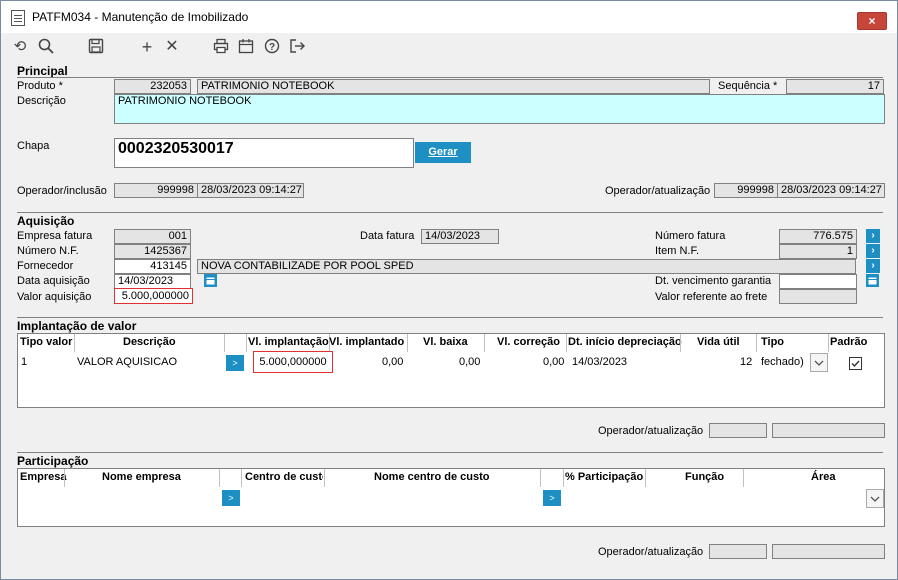 This screenshot has width=898, height=580. Describe the element at coordinates (599, 362) in the screenshot. I see `cell-dt-inicio: 14/03/2023` at that location.